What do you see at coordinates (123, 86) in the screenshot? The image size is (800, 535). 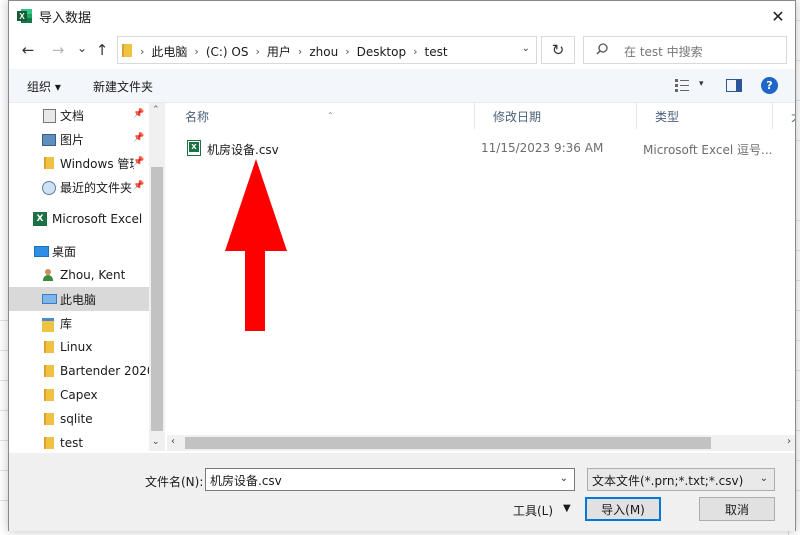 I see `new-folder-button: 新建文件夹` at bounding box center [123, 86].